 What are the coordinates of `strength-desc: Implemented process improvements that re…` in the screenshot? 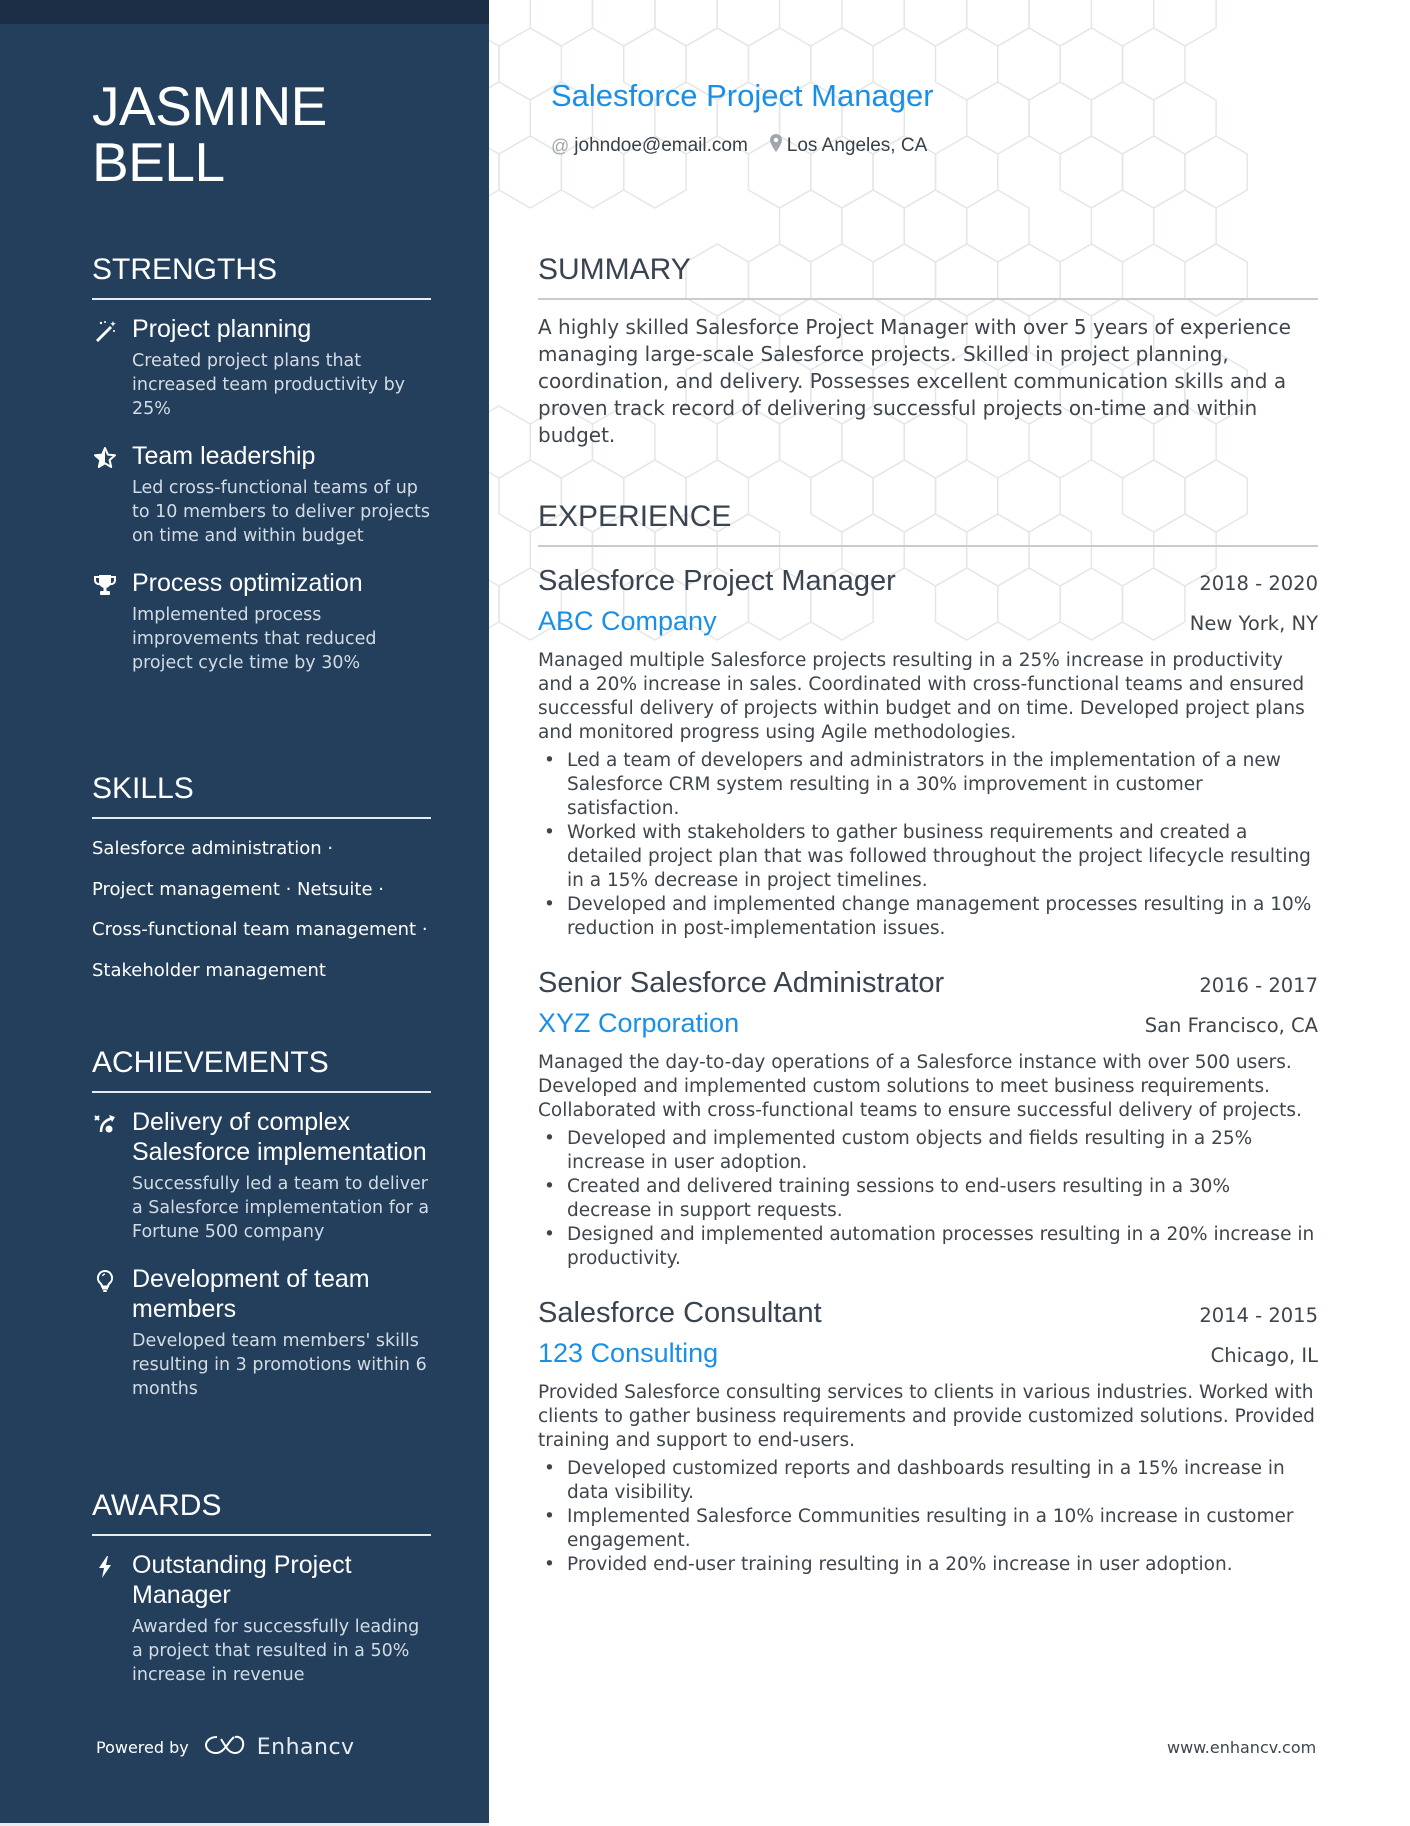 It's located at (254, 639).